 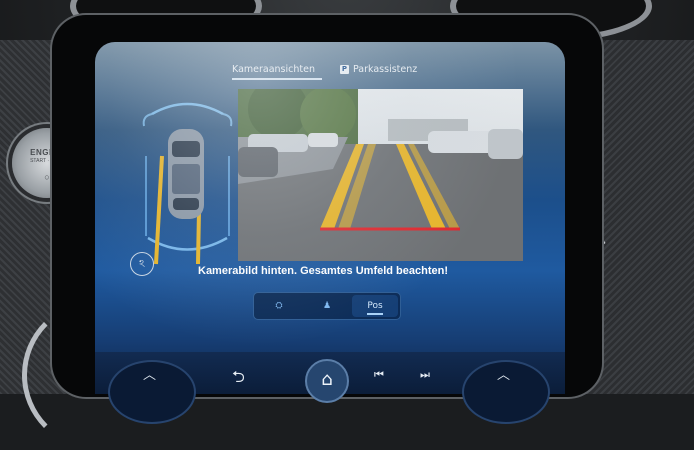 I want to click on person-icon: ♟, so click(x=327, y=306).